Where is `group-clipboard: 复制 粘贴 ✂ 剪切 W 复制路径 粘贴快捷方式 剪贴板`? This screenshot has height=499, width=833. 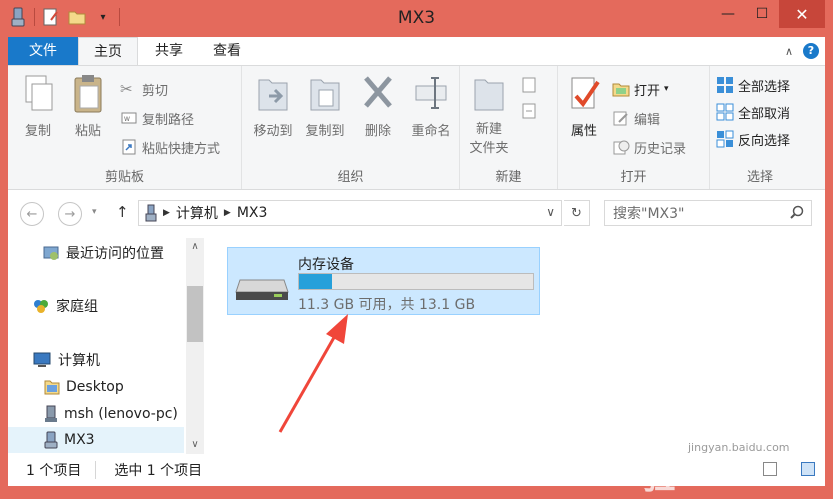
group-clipboard: 复制 粘贴 ✂ 剪切 W 复制路径 粘贴快捷方式 剪贴板 is located at coordinates (125, 127).